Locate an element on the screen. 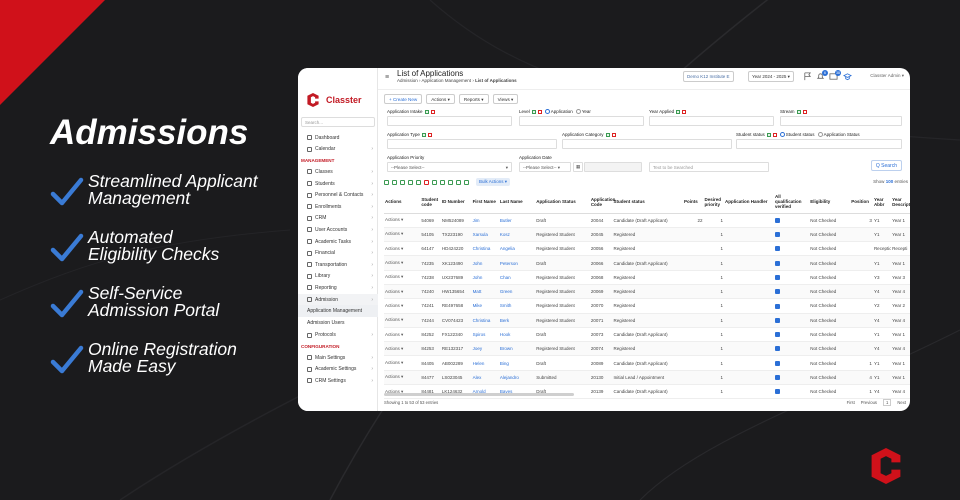  columns-icon is located at coordinates (450, 182).